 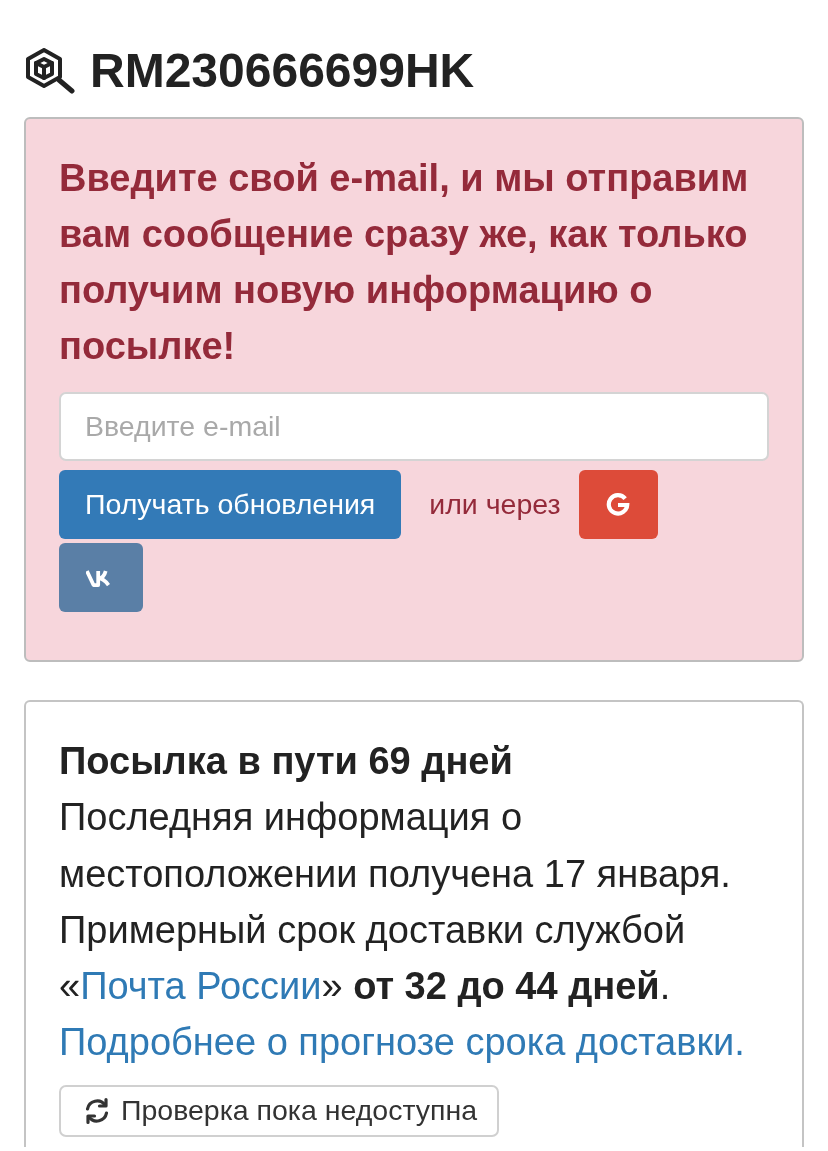 What do you see at coordinates (286, 761) in the screenshot?
I see `status-title: Посылка в пути 69 дней` at bounding box center [286, 761].